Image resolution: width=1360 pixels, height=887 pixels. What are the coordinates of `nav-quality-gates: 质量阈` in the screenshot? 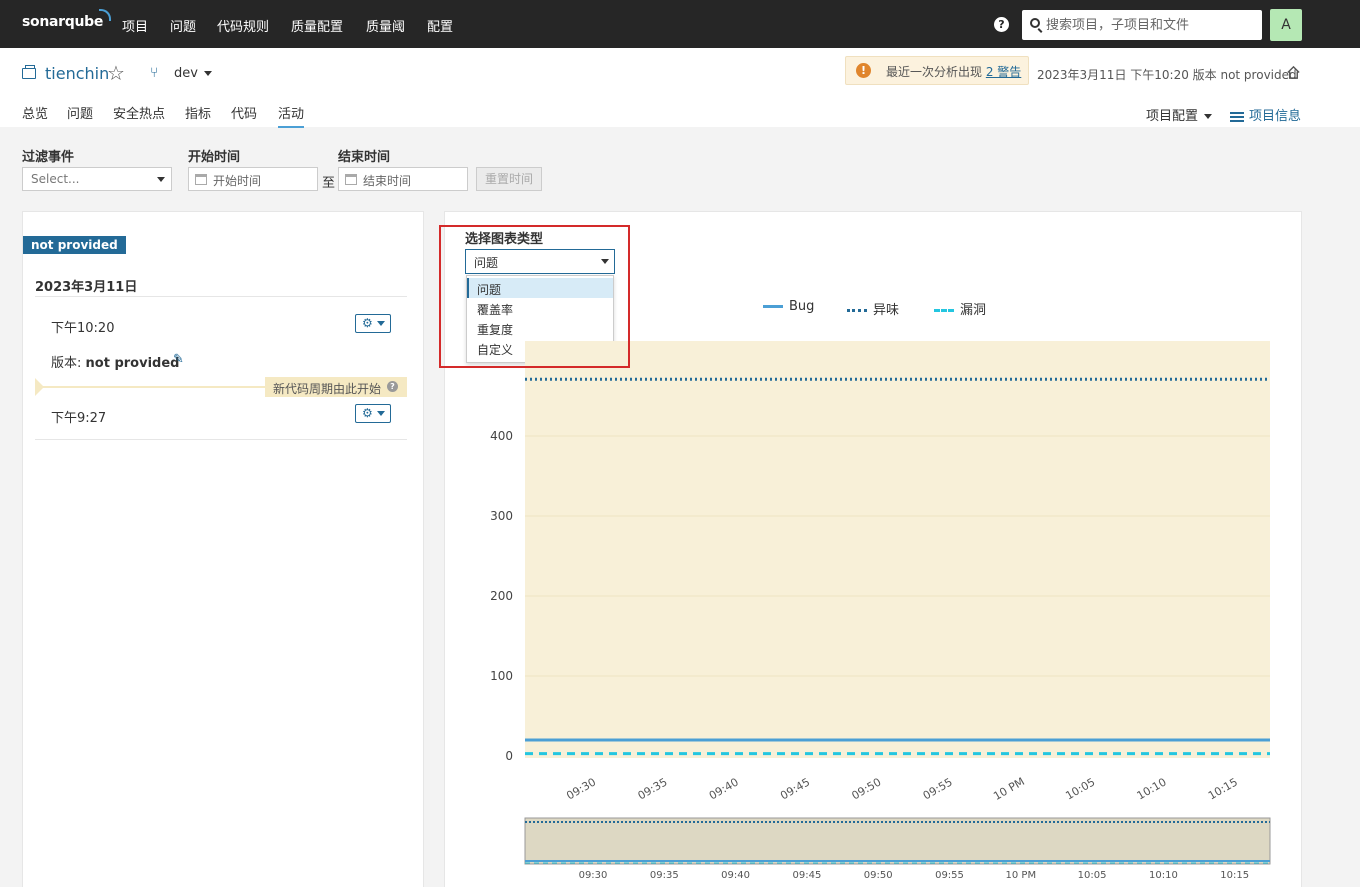 It's located at (385, 25).